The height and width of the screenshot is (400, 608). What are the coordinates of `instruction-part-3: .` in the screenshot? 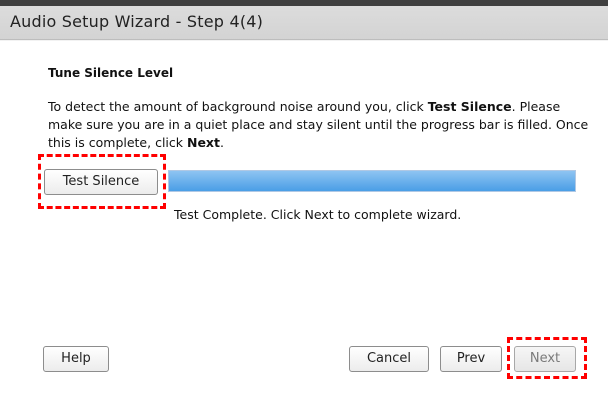 It's located at (221, 142).